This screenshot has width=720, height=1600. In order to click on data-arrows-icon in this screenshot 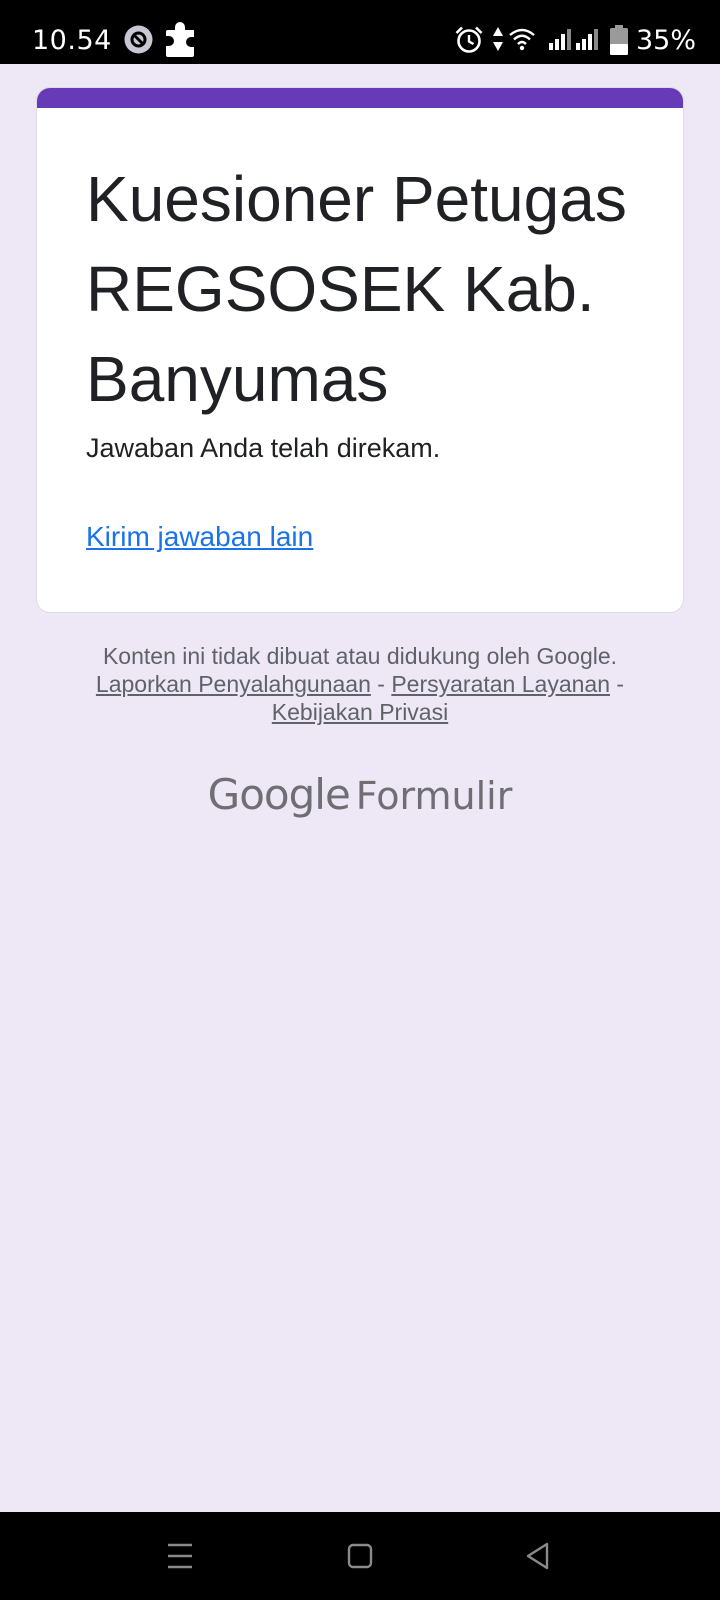, I will do `click(498, 39)`.